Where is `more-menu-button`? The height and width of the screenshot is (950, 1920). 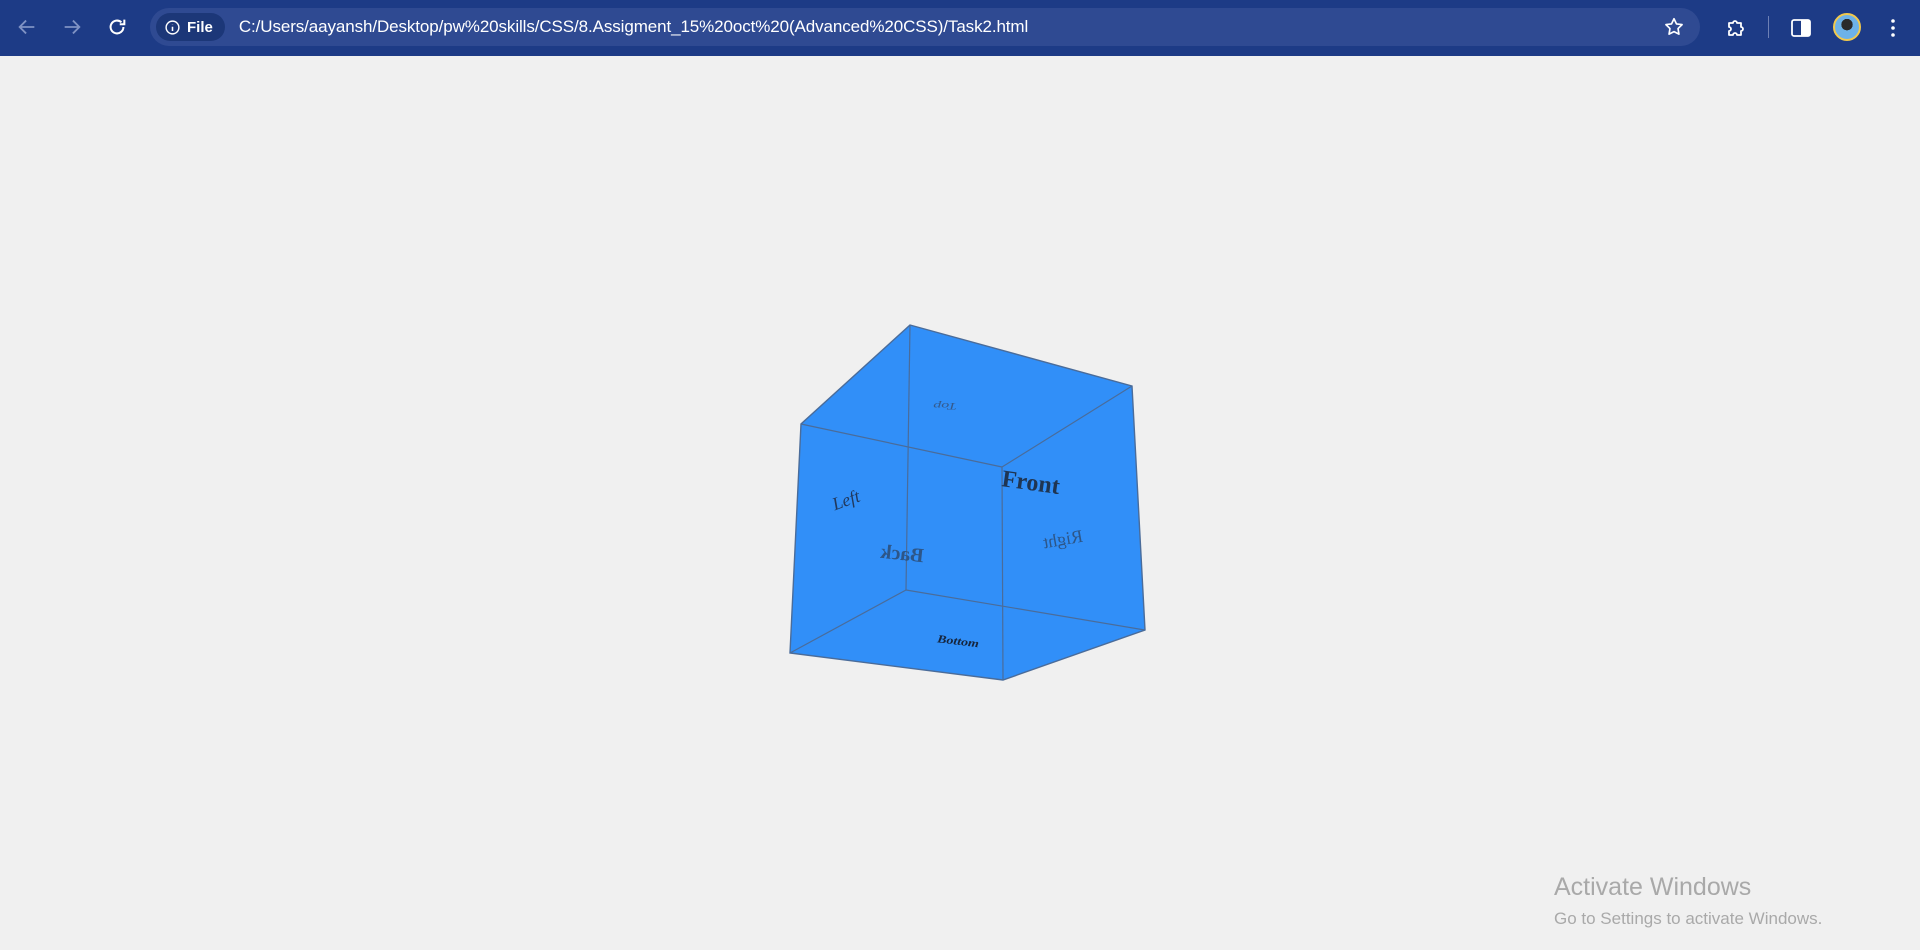 more-menu-button is located at coordinates (1893, 28).